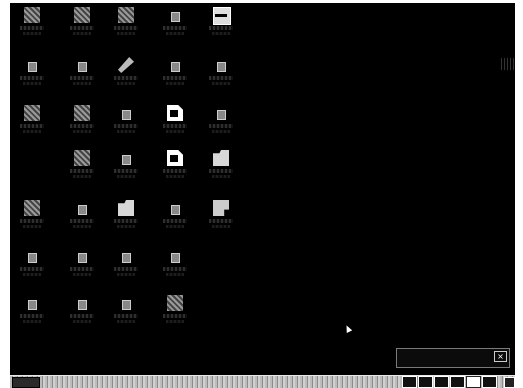 The height and width of the screenshot is (388, 523). I want to click on icon-grid-app-icon, so click(82, 158).